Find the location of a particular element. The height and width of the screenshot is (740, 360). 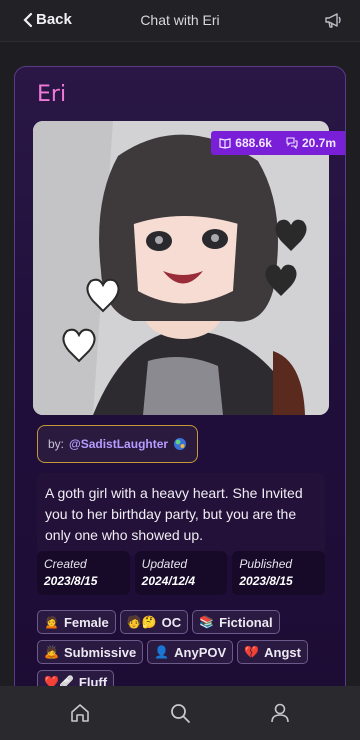

created-date: Created 2023/8/15 is located at coordinates (83, 573).